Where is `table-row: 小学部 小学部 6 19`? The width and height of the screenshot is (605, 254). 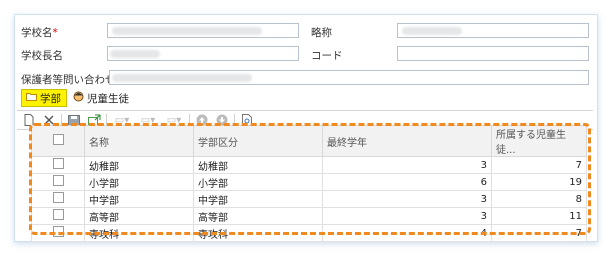
table-row: 小学部 小学部 6 19 is located at coordinates (309, 182).